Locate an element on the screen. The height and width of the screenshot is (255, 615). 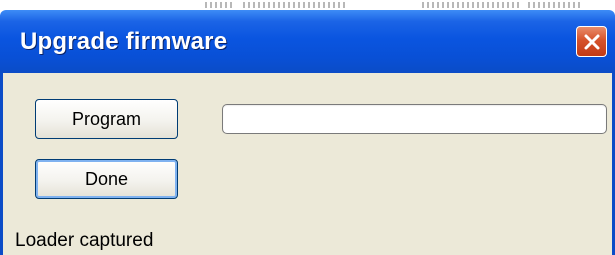
close-icon is located at coordinates (591, 41).